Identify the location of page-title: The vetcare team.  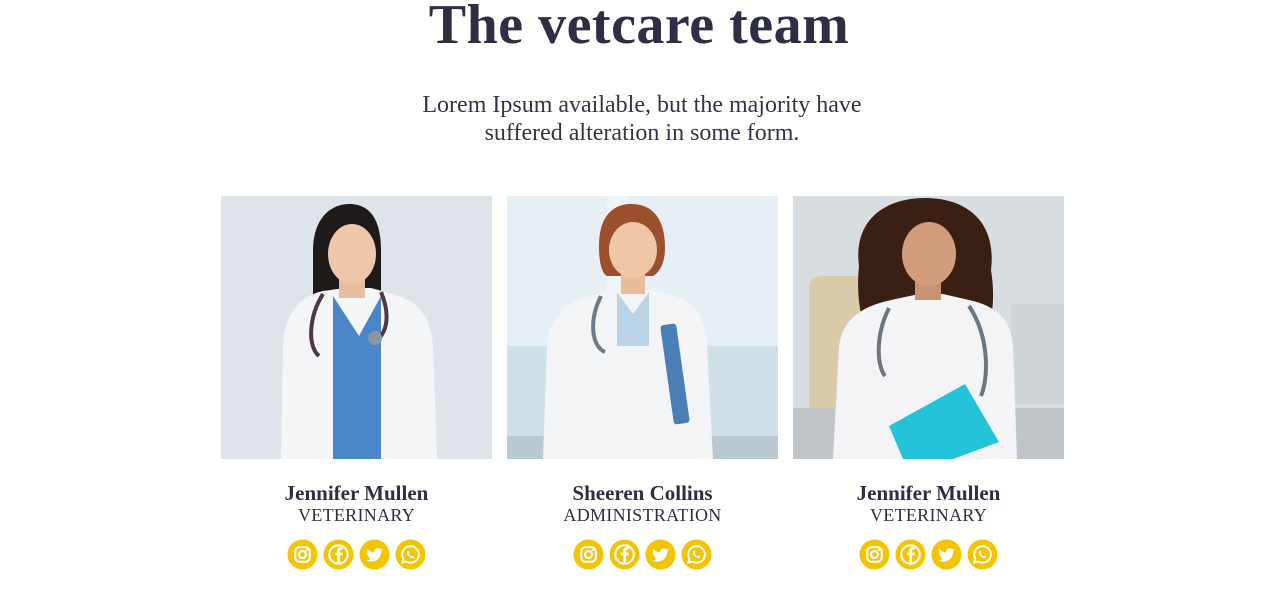
(639, 28).